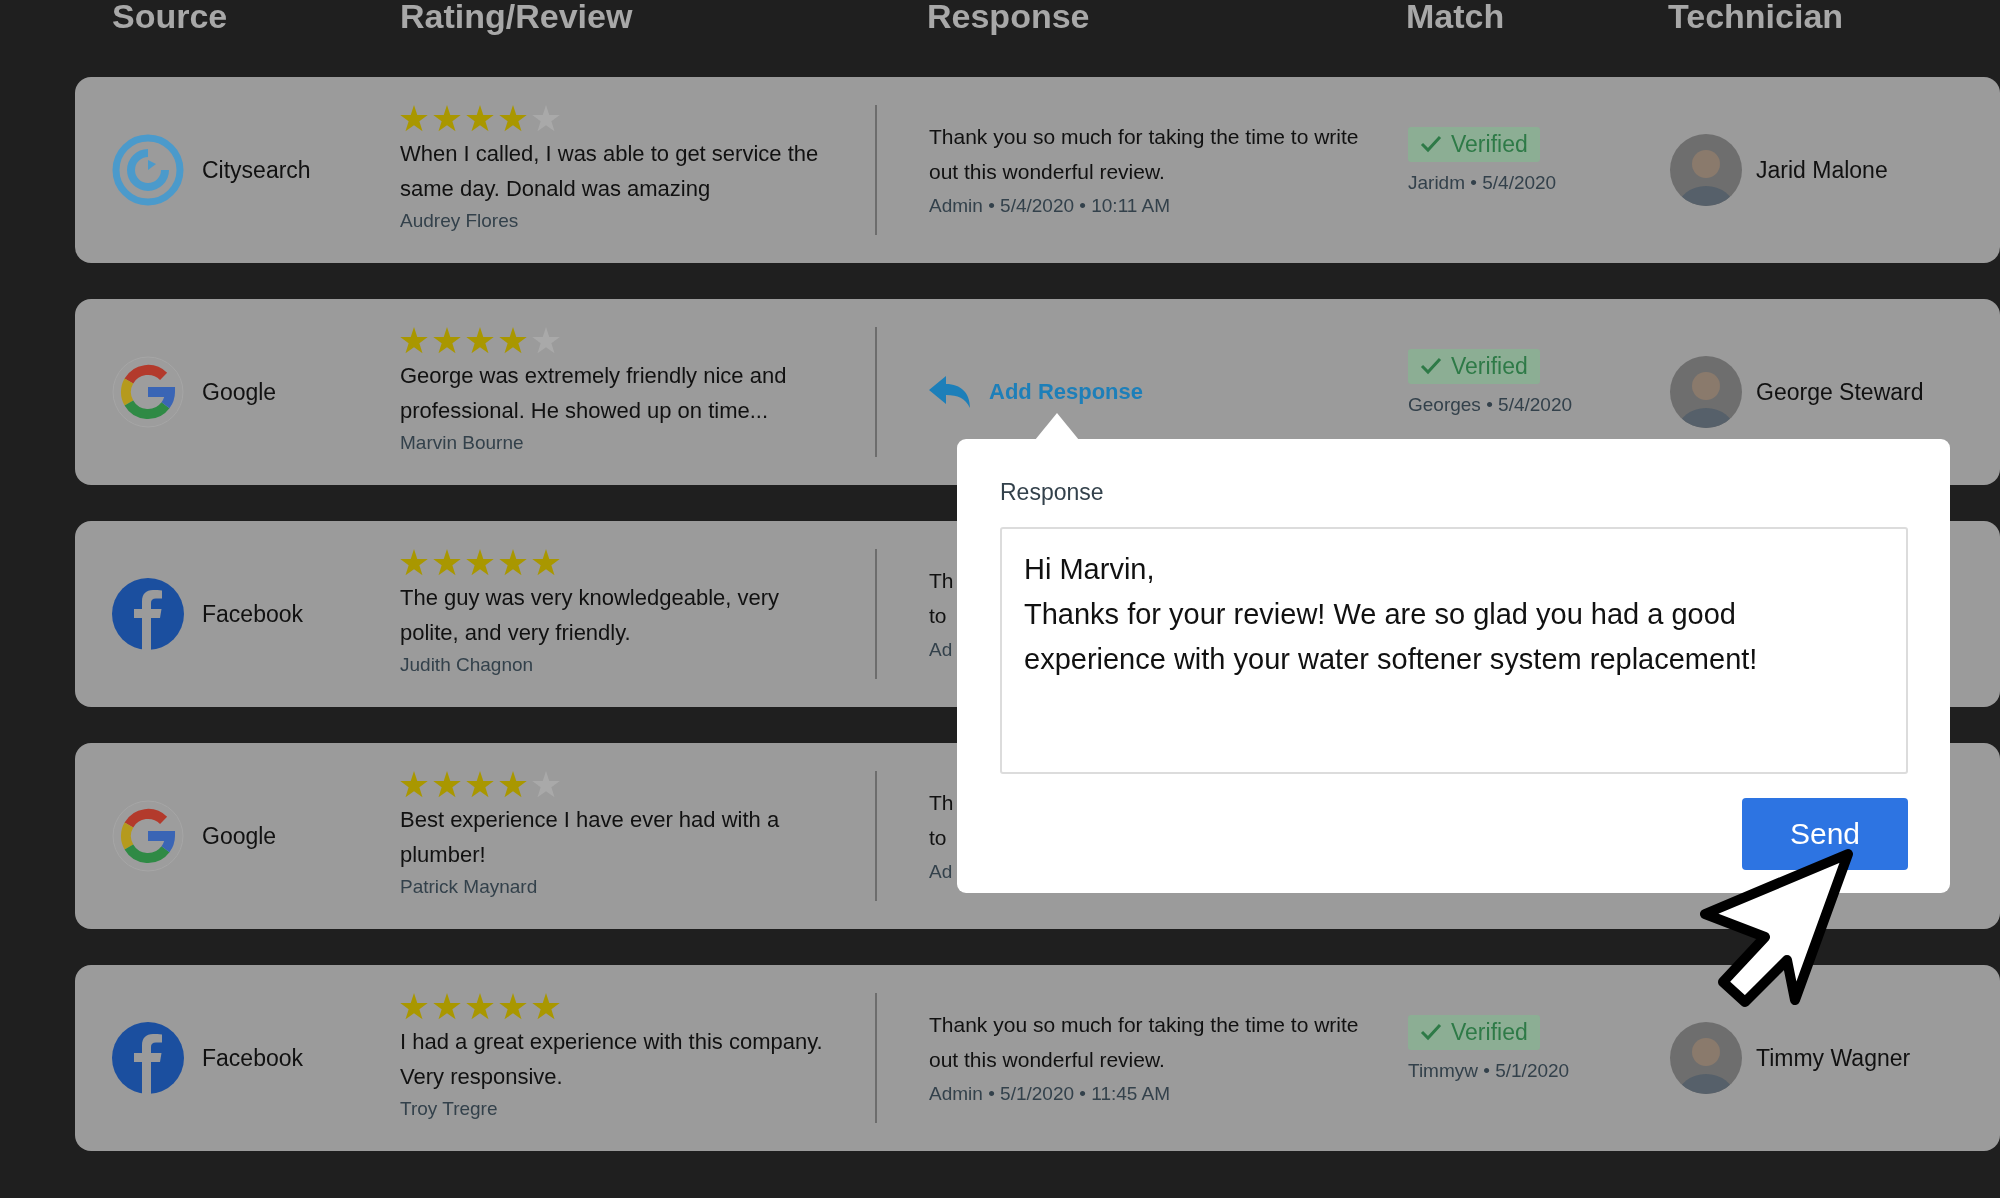 This screenshot has height=1198, width=2000. Describe the element at coordinates (462, 442) in the screenshot. I see `reviewer-name: Marvin Bourne` at that location.